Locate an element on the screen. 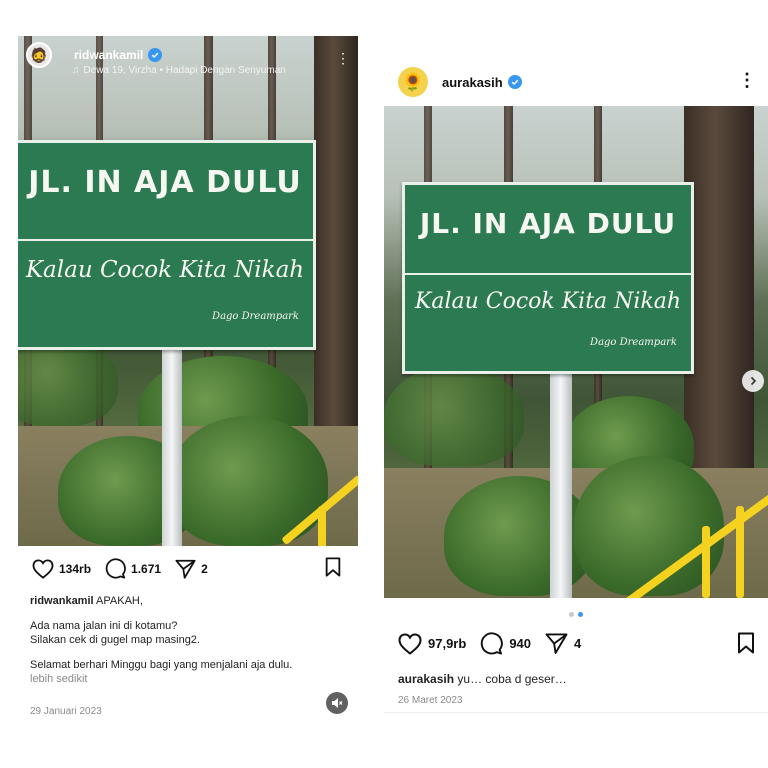  comment-count: 940 is located at coordinates (520, 643).